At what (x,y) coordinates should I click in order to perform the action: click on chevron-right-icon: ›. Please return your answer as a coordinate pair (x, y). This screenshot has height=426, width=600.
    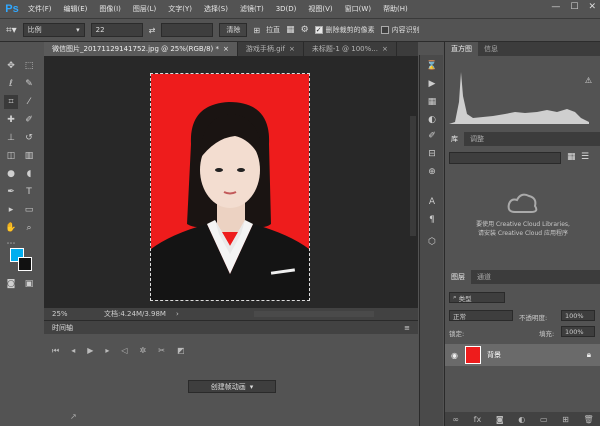
    Looking at the image, I should click on (177, 314).